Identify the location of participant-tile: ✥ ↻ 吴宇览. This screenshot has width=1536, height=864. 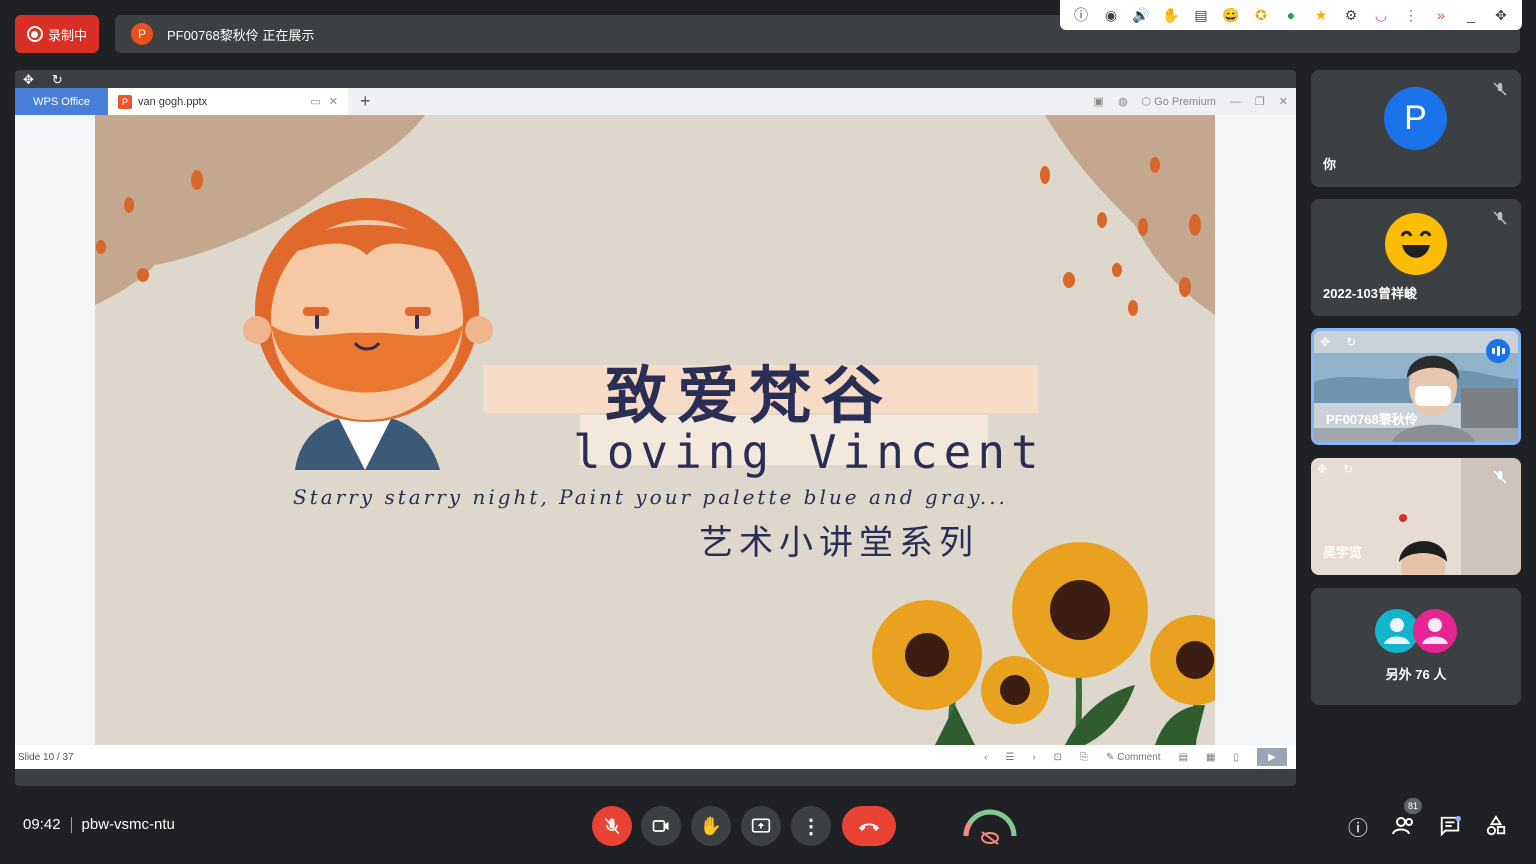
(1416, 516).